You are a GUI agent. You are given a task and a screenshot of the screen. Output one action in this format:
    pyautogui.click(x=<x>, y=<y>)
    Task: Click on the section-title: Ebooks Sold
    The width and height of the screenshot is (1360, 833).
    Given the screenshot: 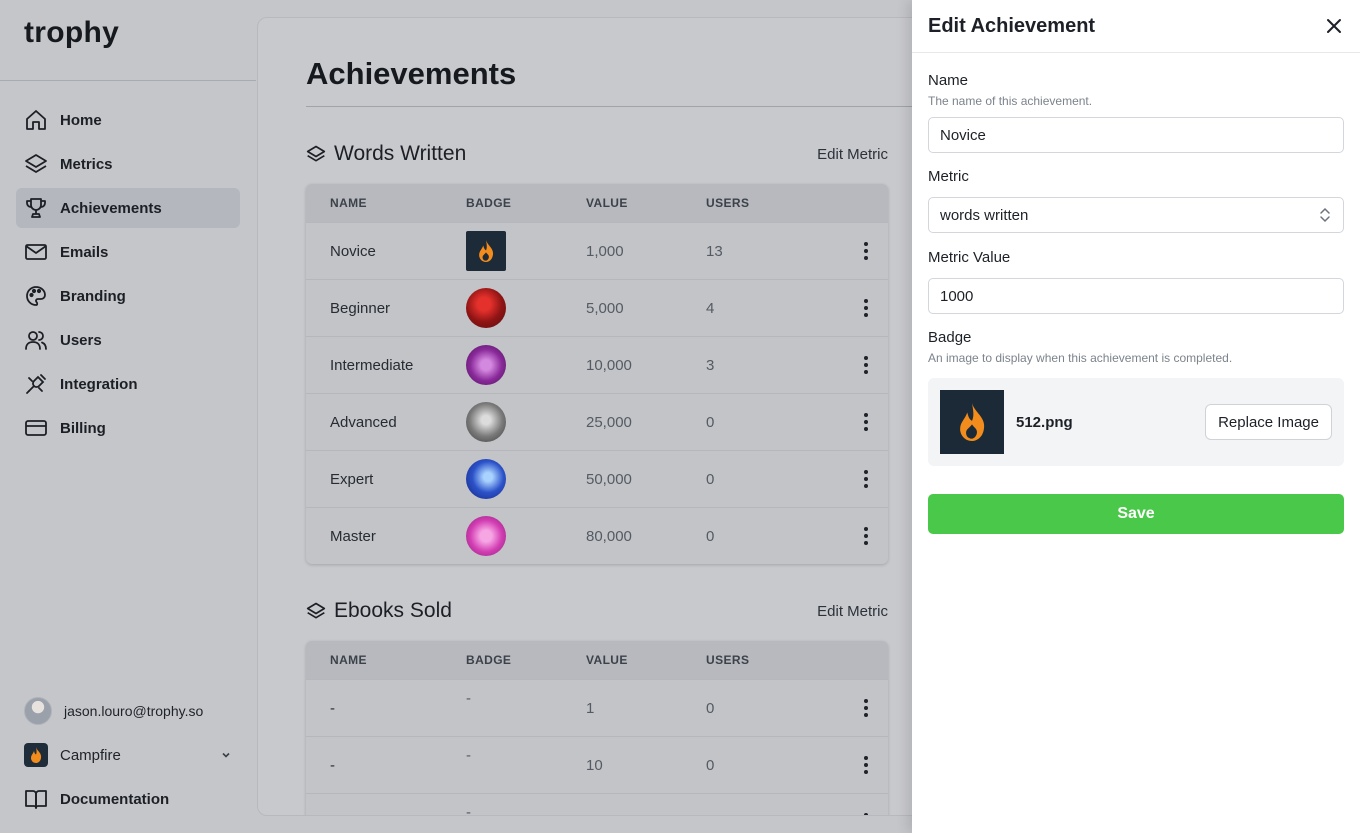 What is the action you would take?
    pyautogui.click(x=393, y=610)
    